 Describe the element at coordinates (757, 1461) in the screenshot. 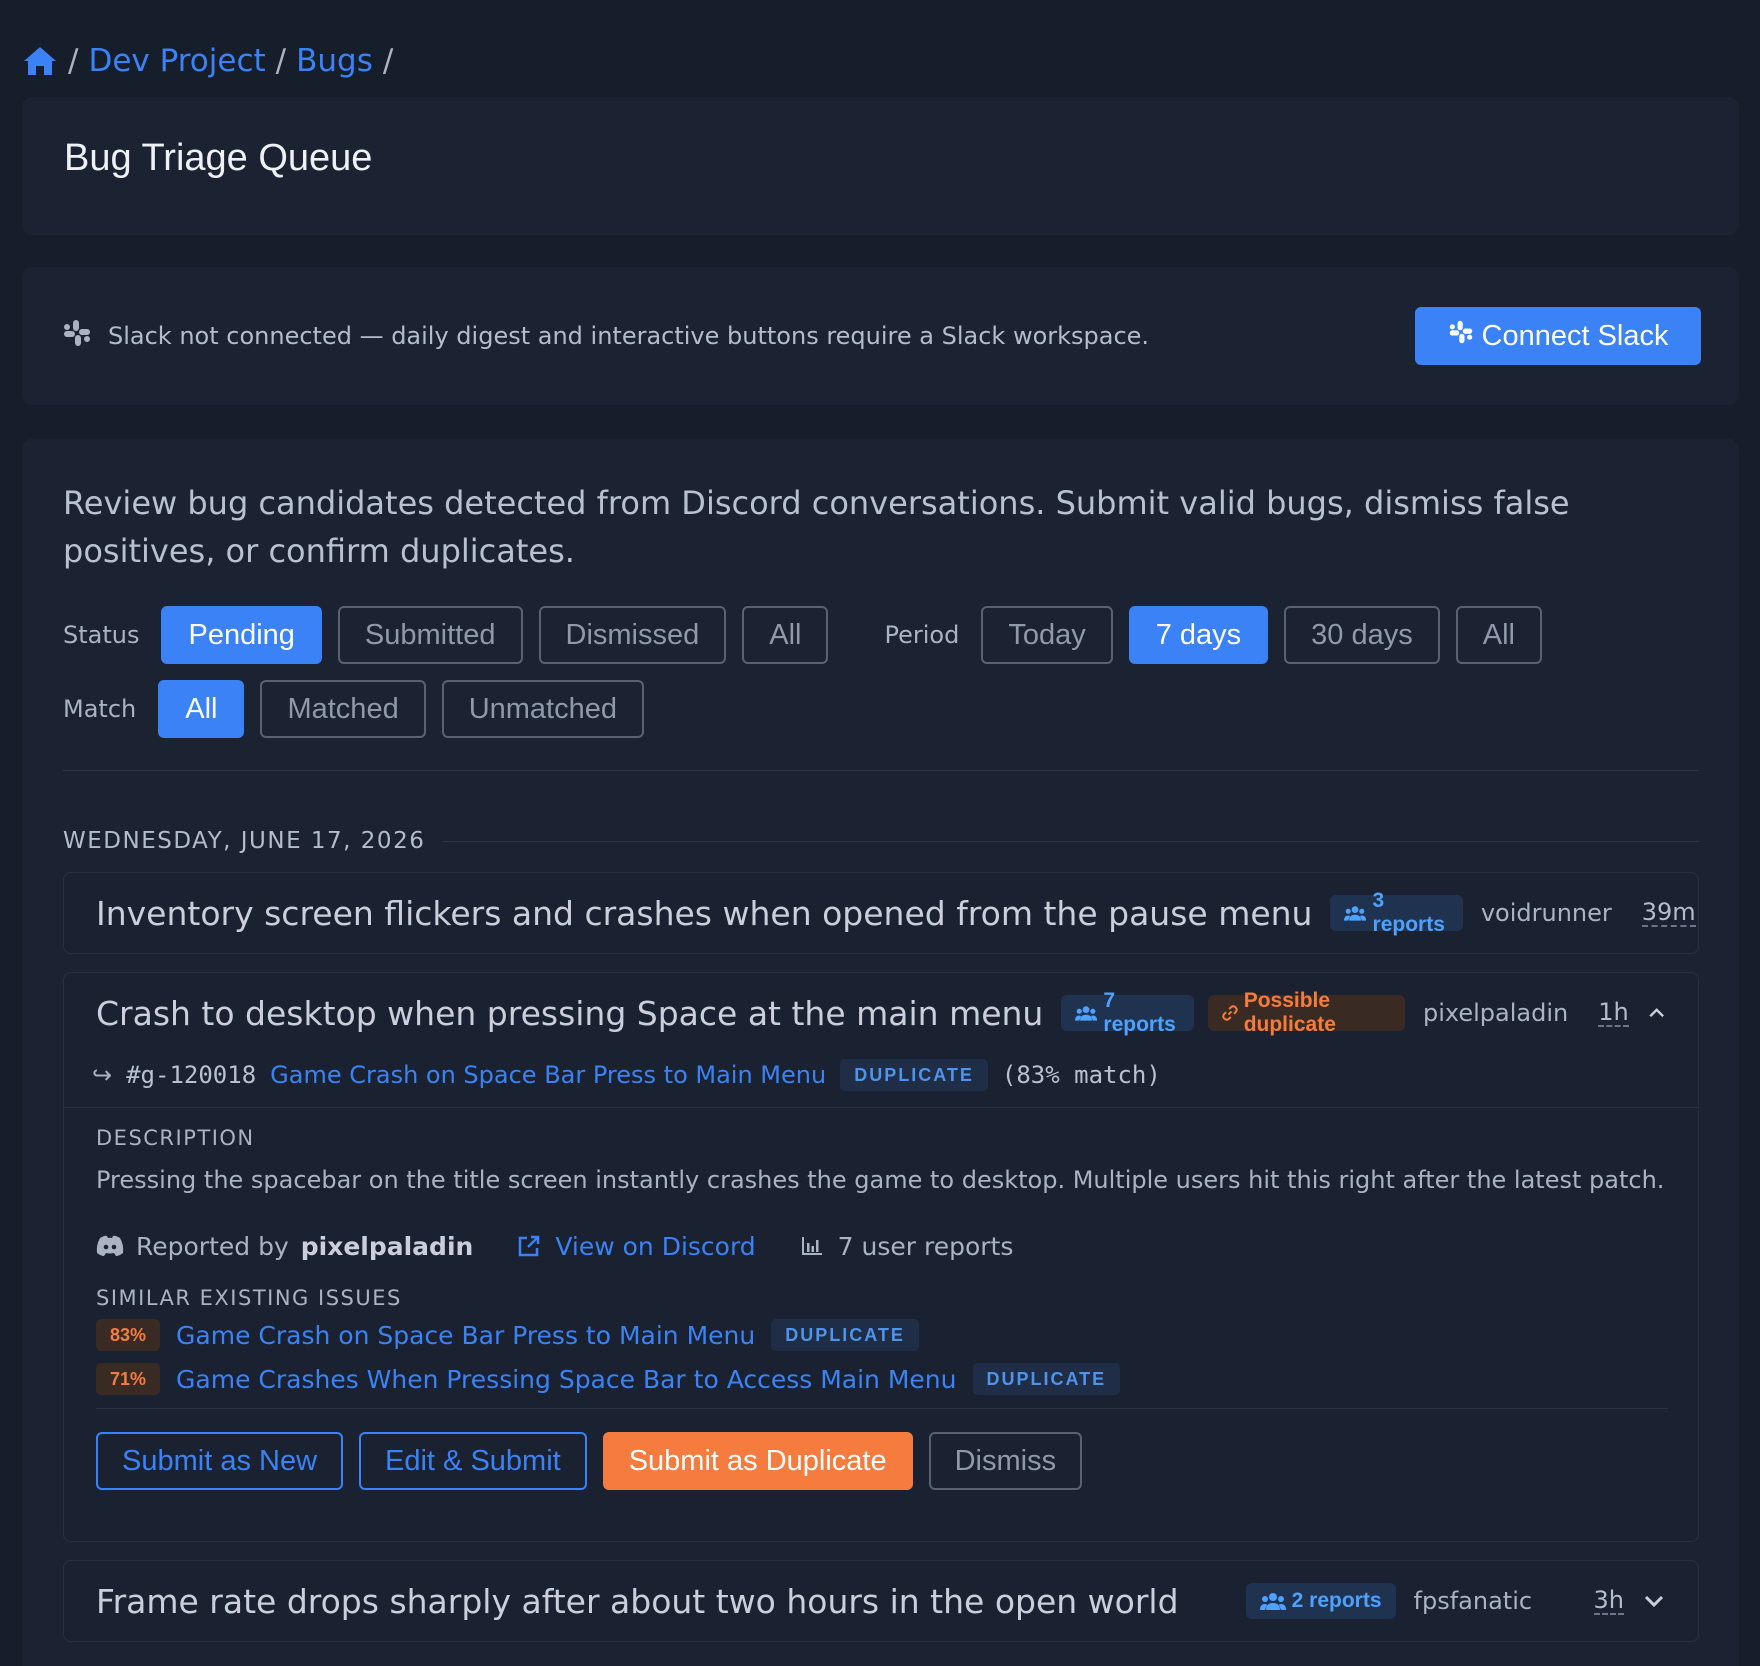

I see `submit-as-duplicate-button: Submit as Duplicate` at that location.